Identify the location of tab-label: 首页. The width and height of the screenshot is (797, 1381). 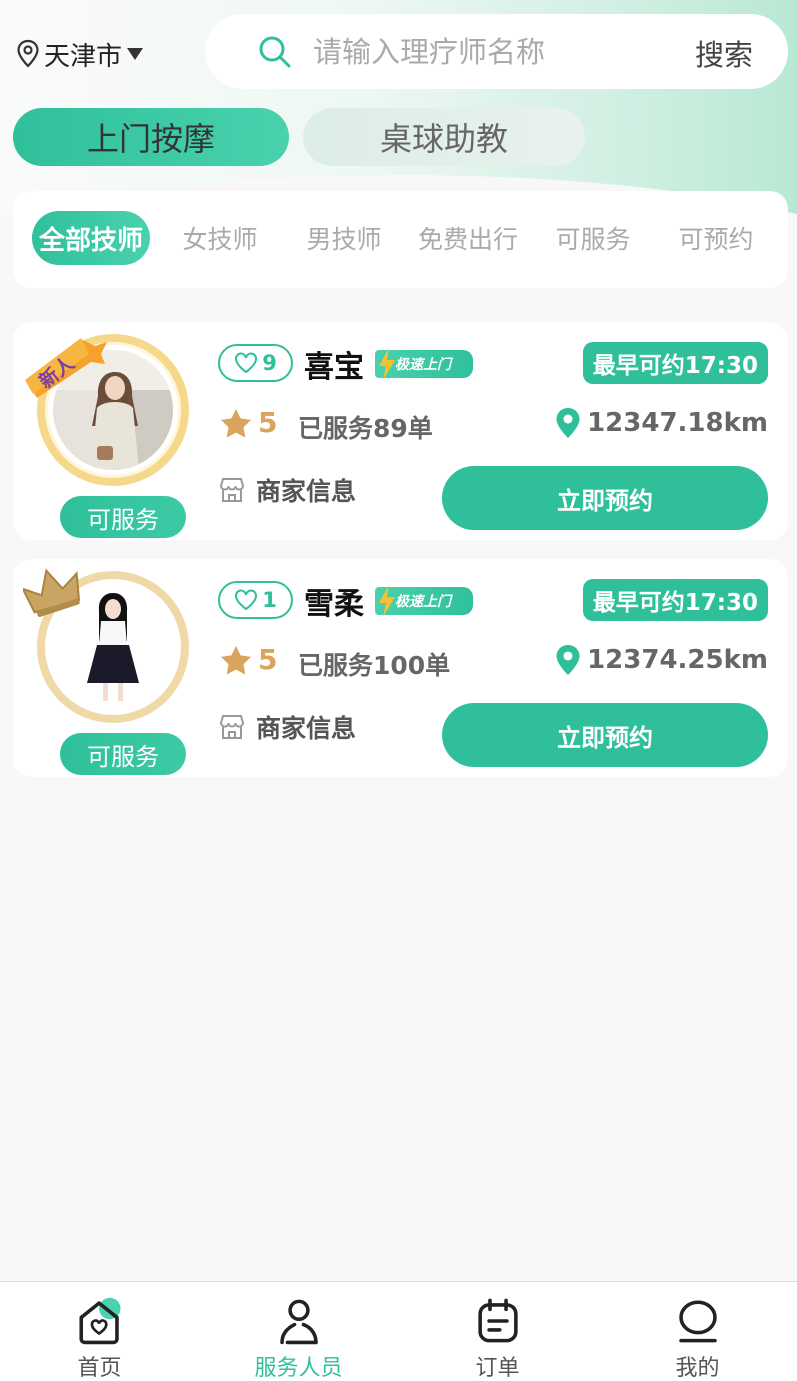
(99, 1368).